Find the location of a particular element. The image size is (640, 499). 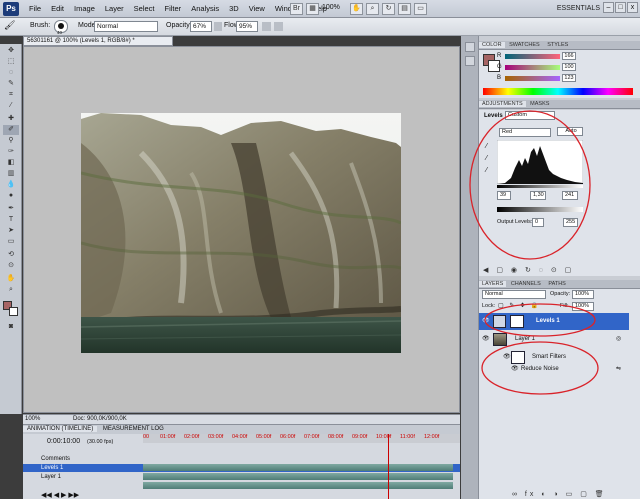

fill-input: 100% is located at coordinates (583, 306).